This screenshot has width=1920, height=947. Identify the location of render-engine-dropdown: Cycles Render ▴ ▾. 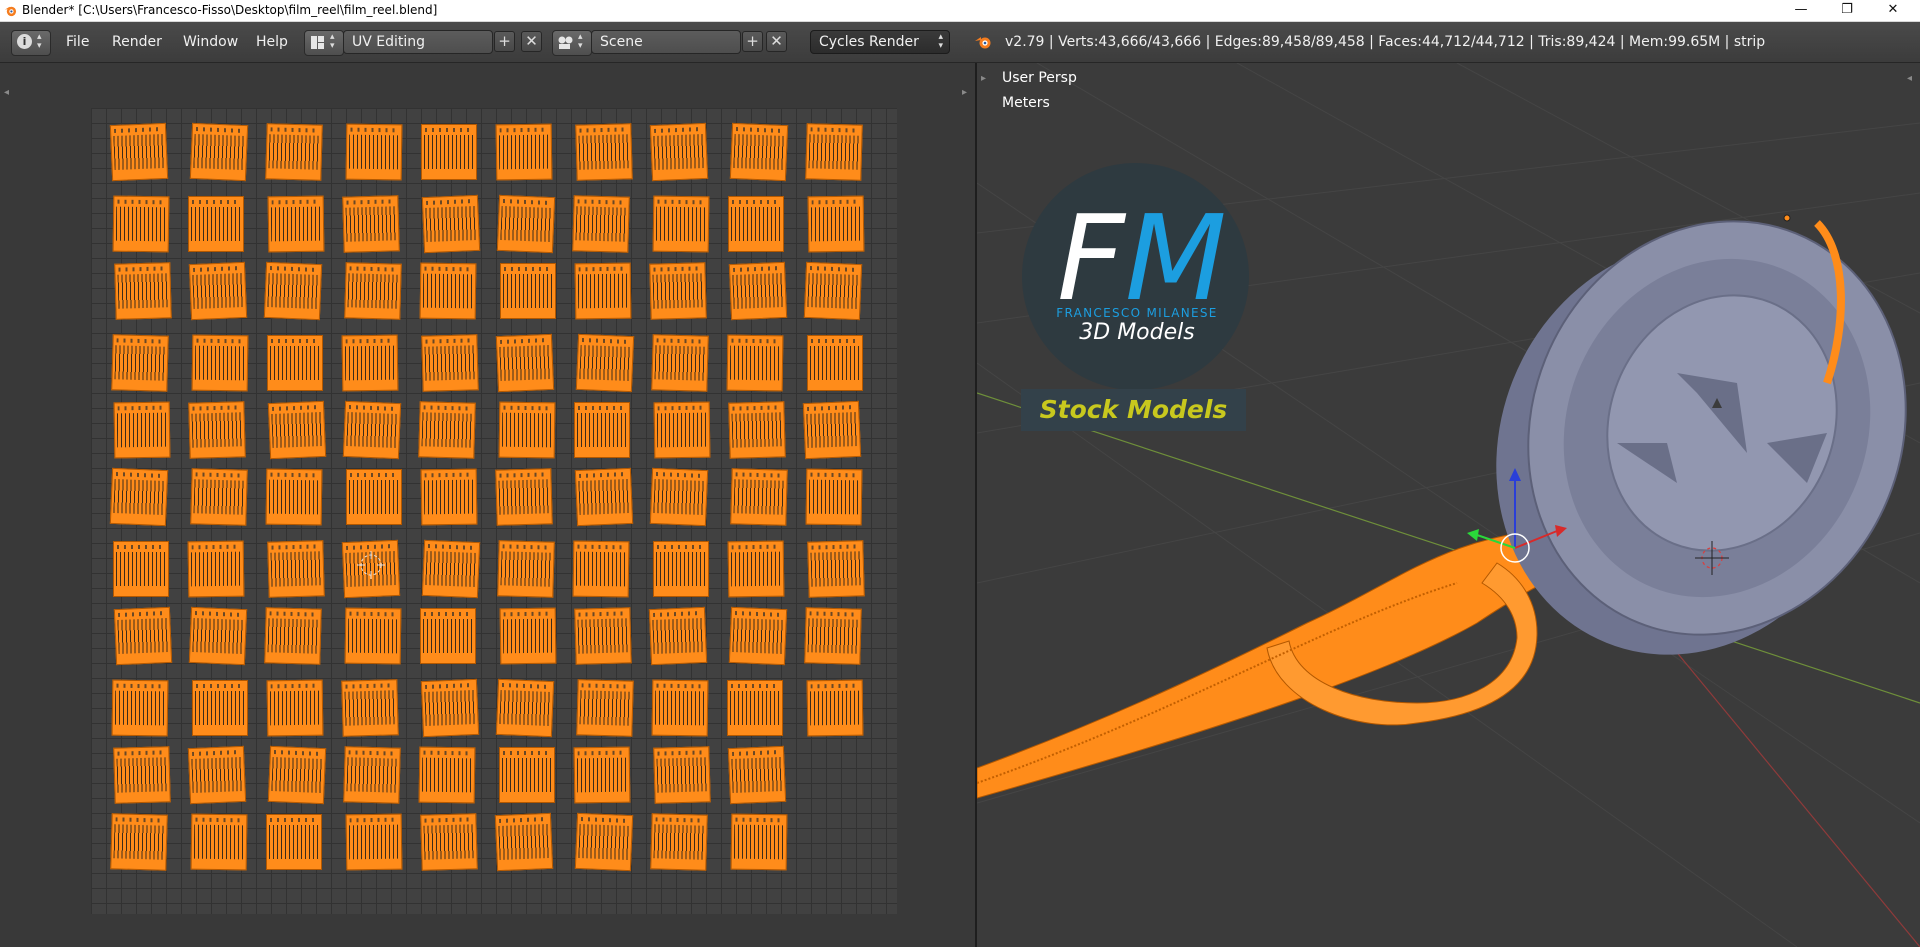
(880, 42).